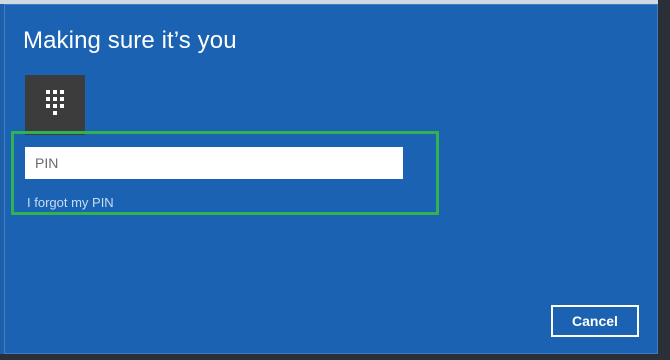  I want to click on background-edge-right, so click(664, 180).